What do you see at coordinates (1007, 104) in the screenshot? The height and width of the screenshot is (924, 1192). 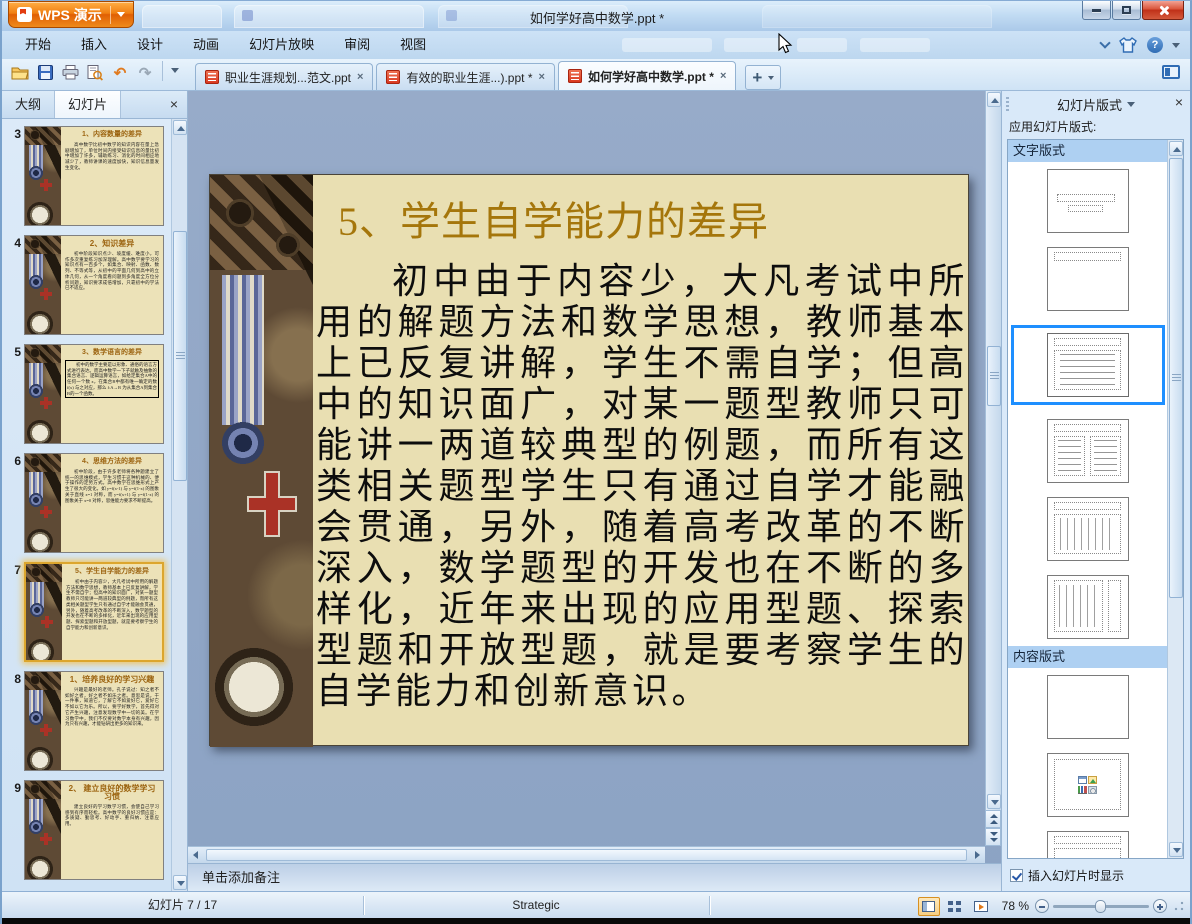 I see `grip-icon` at bounding box center [1007, 104].